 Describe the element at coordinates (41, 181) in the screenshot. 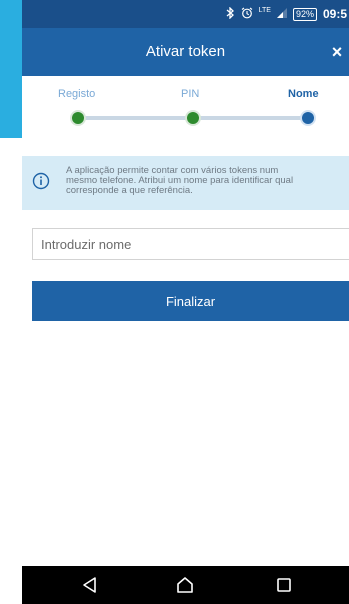

I see `info-icon` at that location.